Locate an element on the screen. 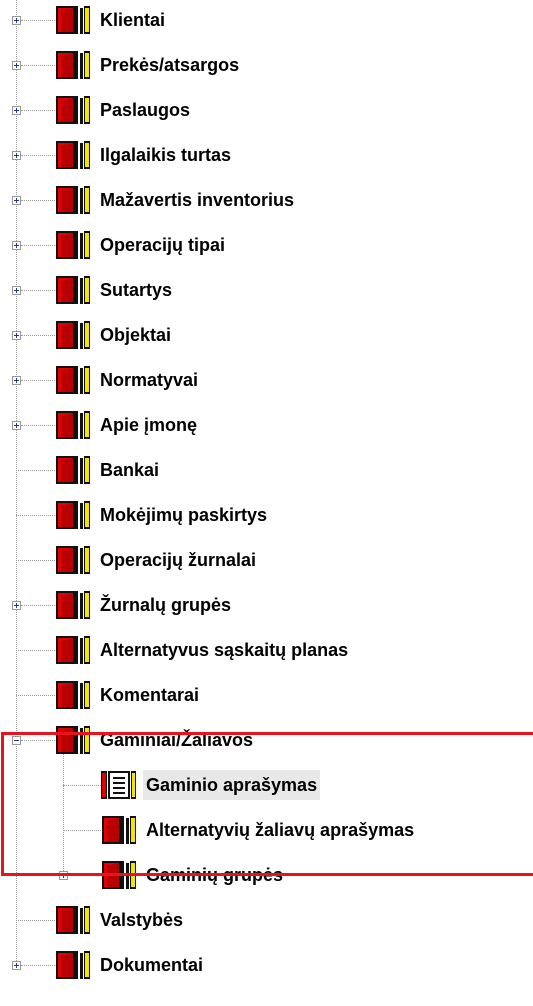 The height and width of the screenshot is (1006, 533). tree-node-gaminiu-grupes: Gaminių grupės is located at coordinates (266, 875).